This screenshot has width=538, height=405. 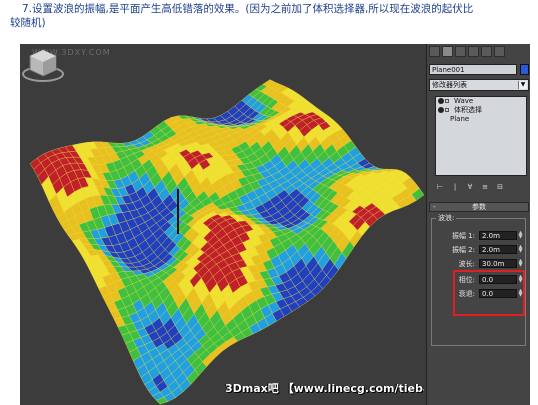 I want to click on hierarchy-tab-icon, so click(x=460, y=51).